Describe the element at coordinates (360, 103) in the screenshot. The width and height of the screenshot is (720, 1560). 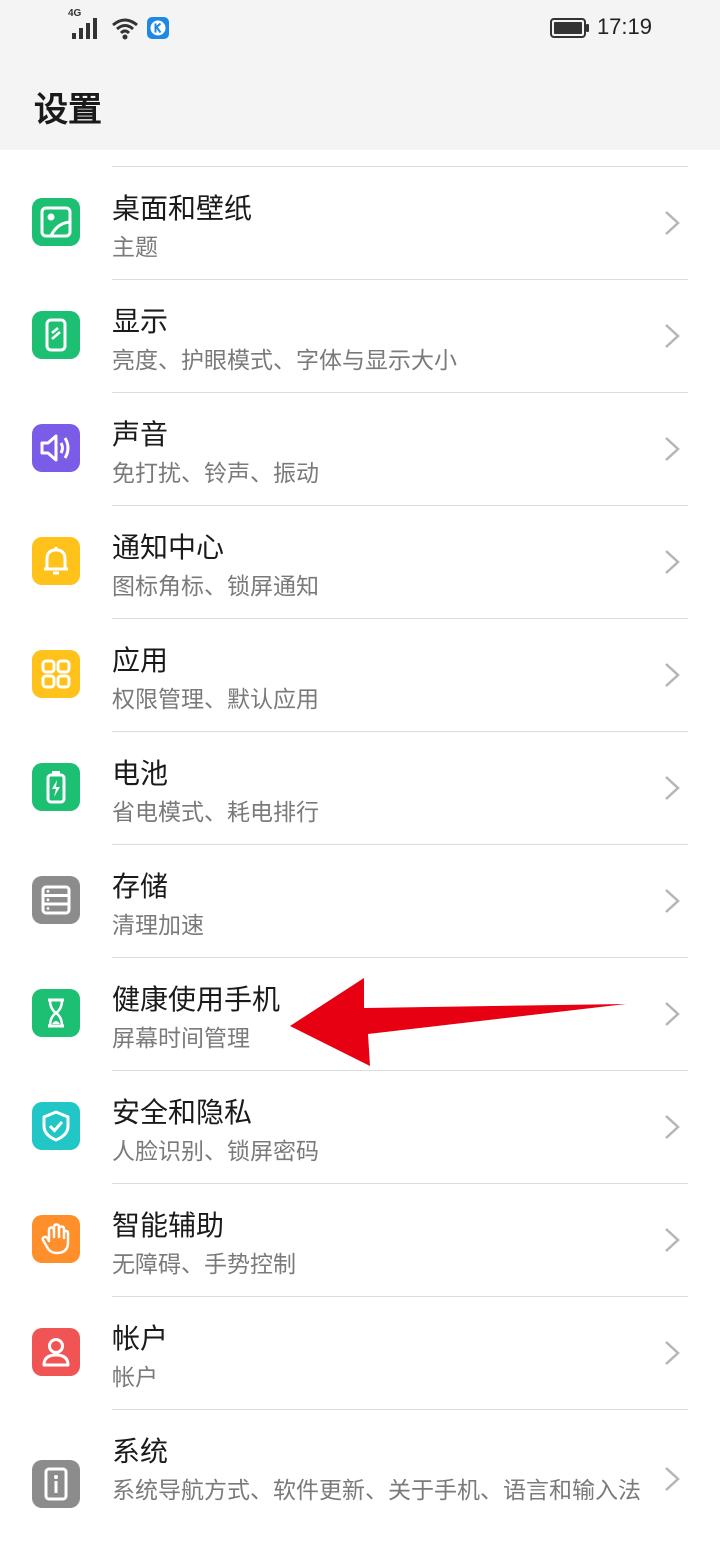
I see `page-header: 设置` at that location.